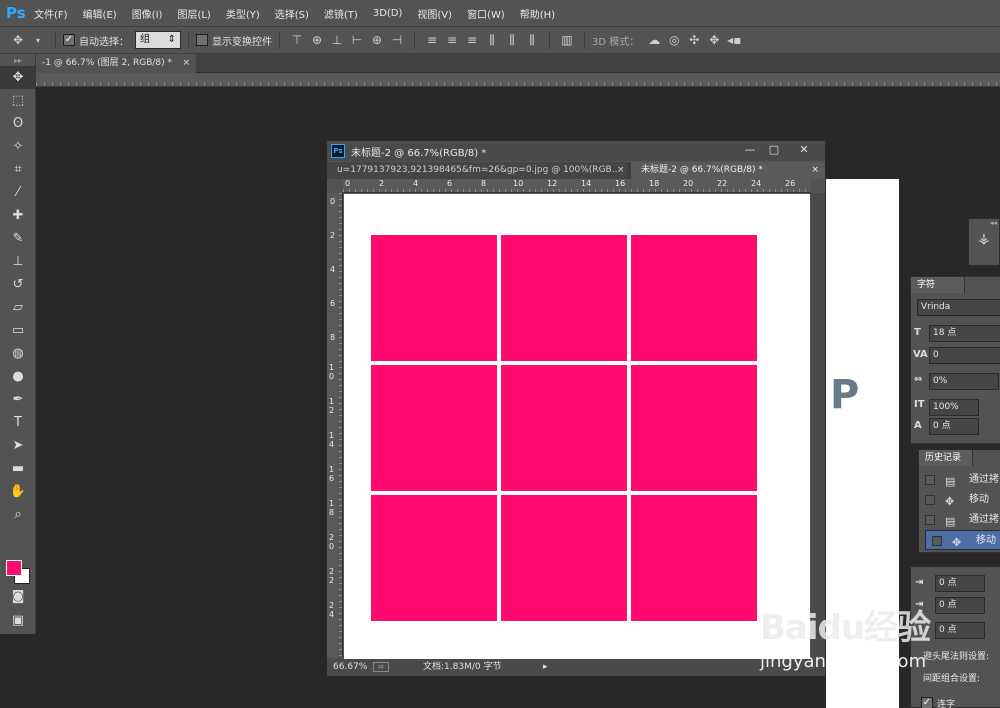 Image resolution: width=1000 pixels, height=708 pixels. I want to click on menu-select: 选择(S), so click(292, 13).